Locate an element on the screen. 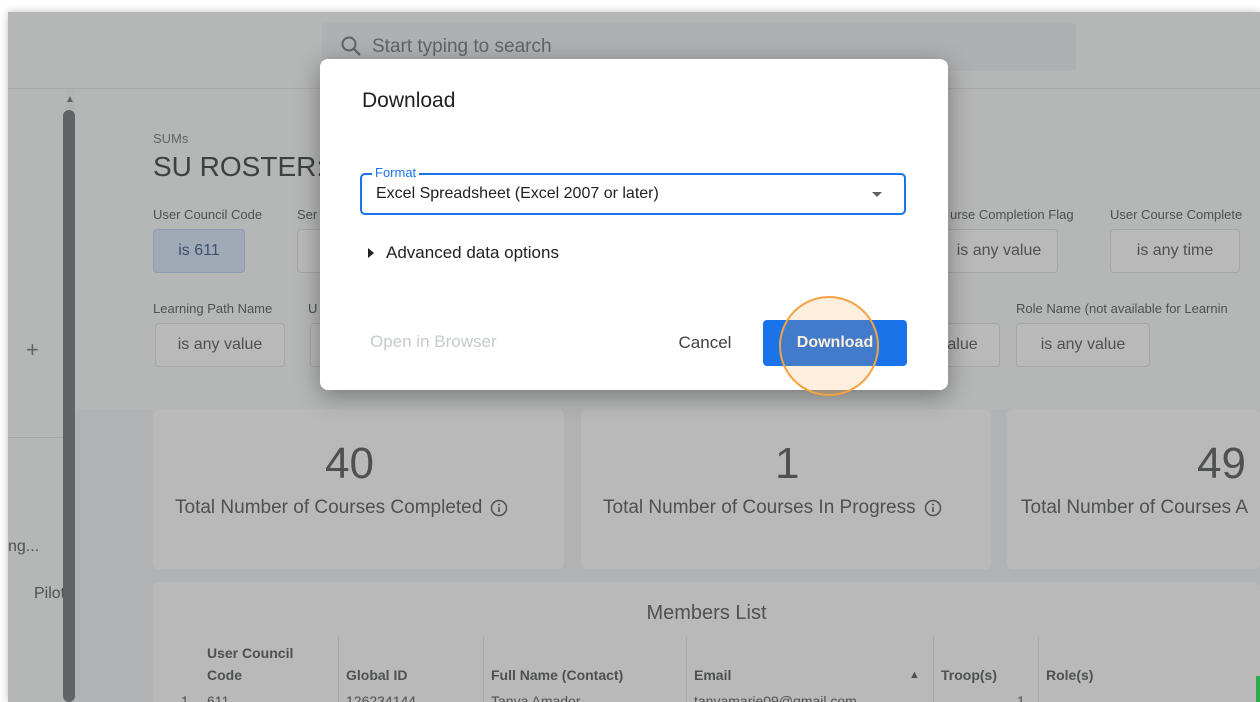 The width and height of the screenshot is (1260, 702). advanced-options-label: Advanced data options is located at coordinates (472, 252).